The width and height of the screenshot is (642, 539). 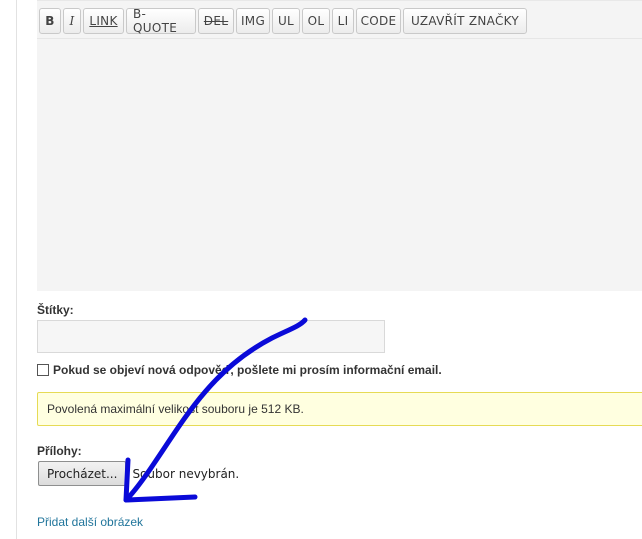 What do you see at coordinates (253, 21) in the screenshot?
I see `img-button: IMG` at bounding box center [253, 21].